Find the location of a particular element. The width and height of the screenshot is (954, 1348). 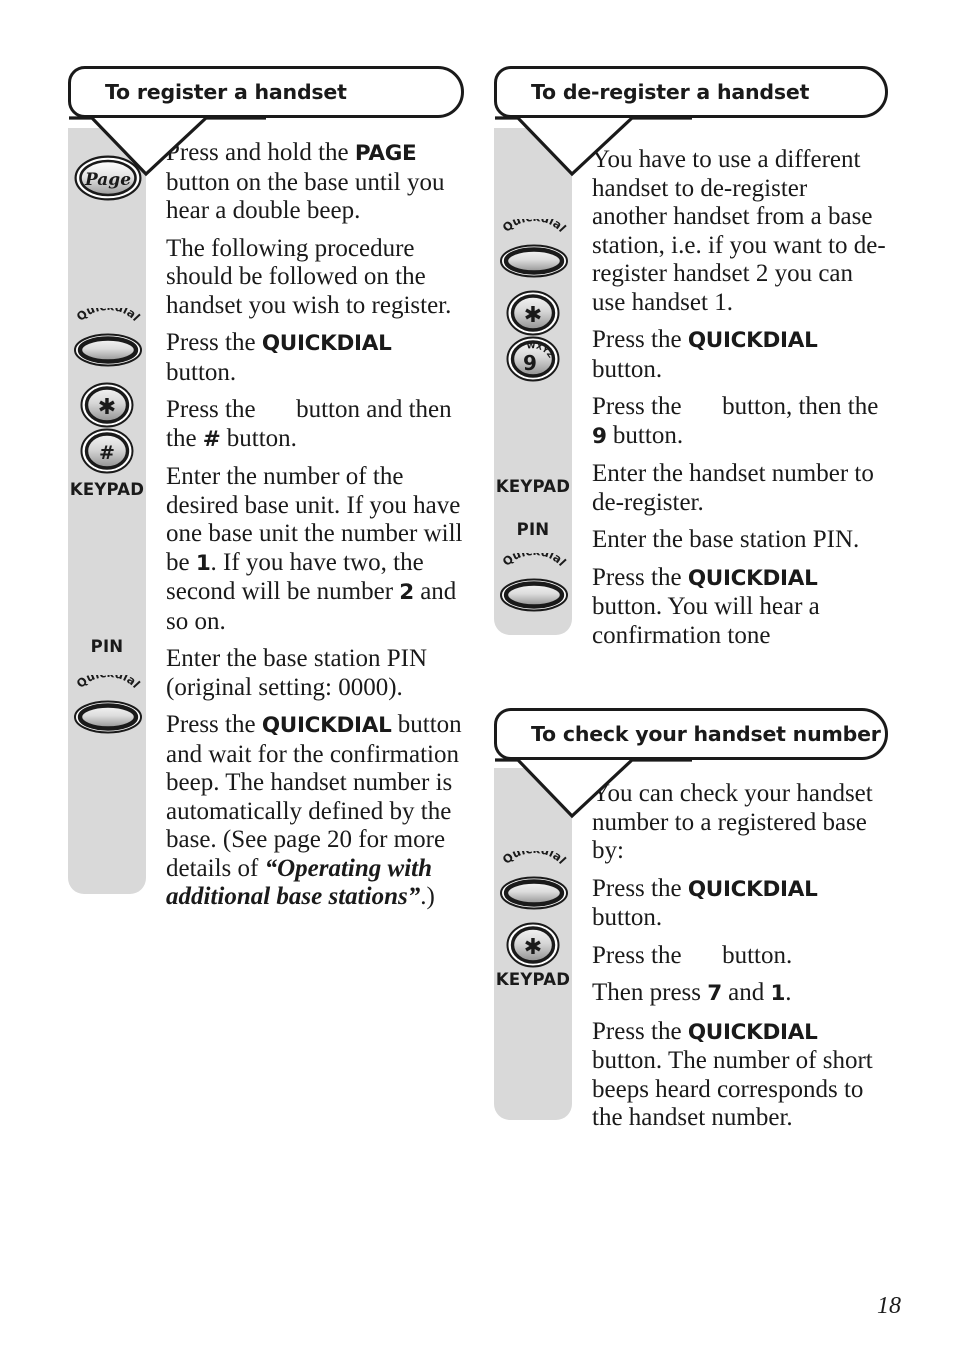

page-button-icon: Page is located at coordinates (108, 178).